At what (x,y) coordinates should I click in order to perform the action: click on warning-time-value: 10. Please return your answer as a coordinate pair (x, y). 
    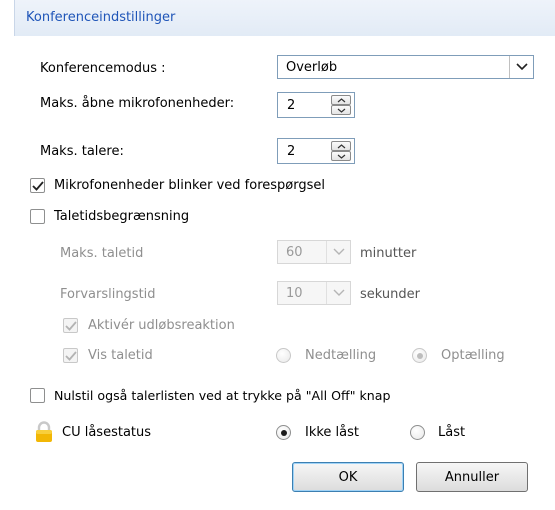
    Looking at the image, I should click on (294, 293).